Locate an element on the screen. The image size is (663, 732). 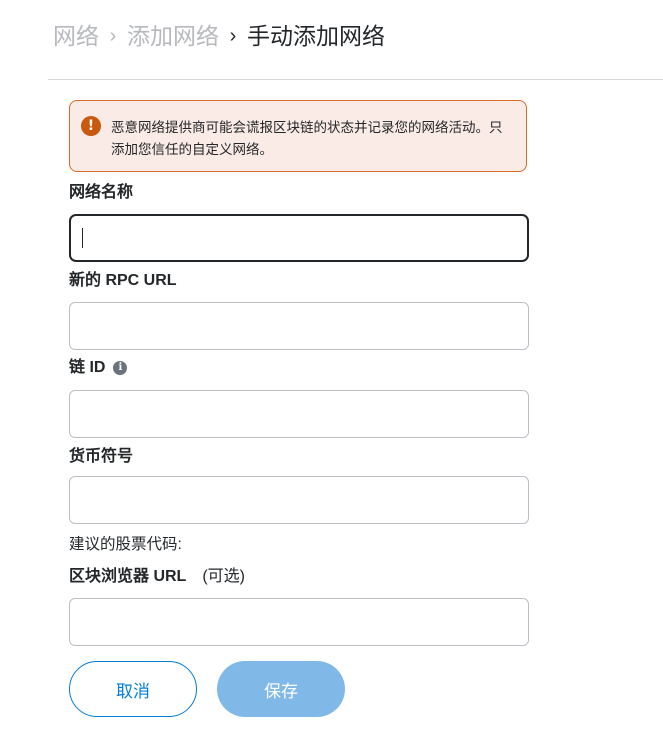
chain-id-label: 链 ID i is located at coordinates (98, 368).